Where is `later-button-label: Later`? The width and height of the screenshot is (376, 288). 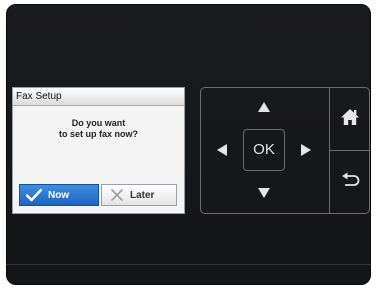 later-button-label: Later is located at coordinates (142, 195).